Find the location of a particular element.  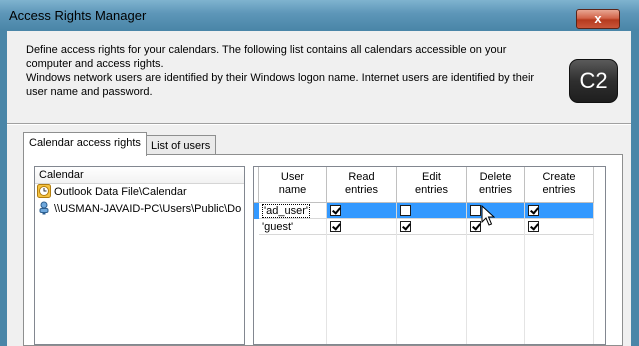

calendar-clock-icon is located at coordinates (44, 191).